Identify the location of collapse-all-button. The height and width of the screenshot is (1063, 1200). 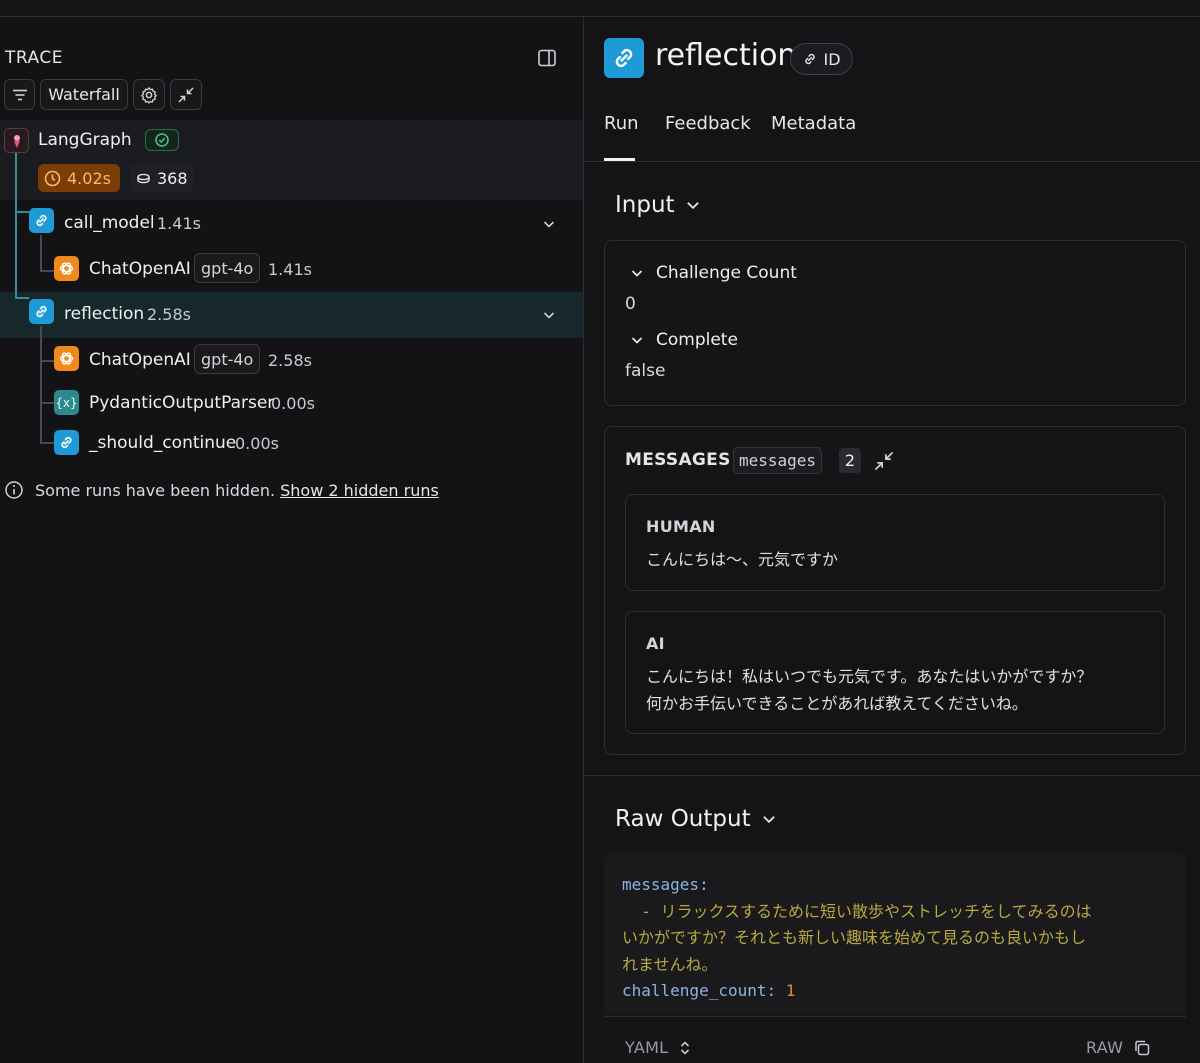
(186, 94).